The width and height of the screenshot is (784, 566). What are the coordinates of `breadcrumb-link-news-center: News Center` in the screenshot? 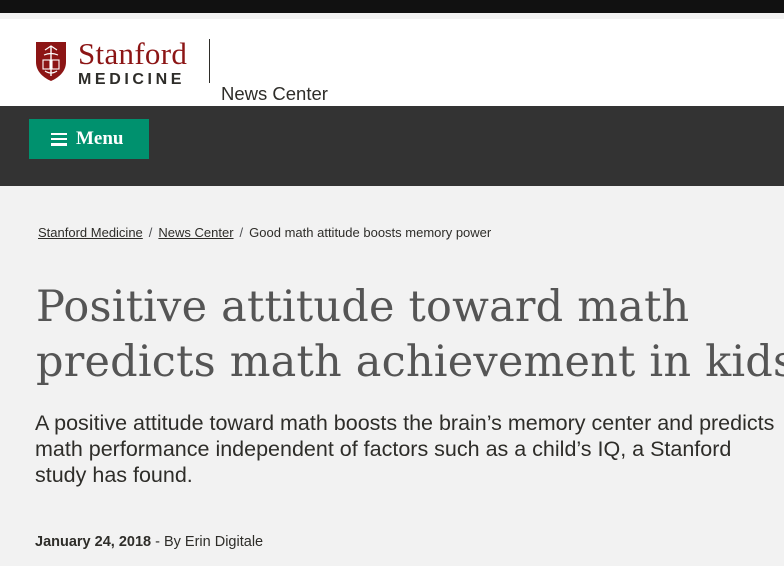 It's located at (195, 232).